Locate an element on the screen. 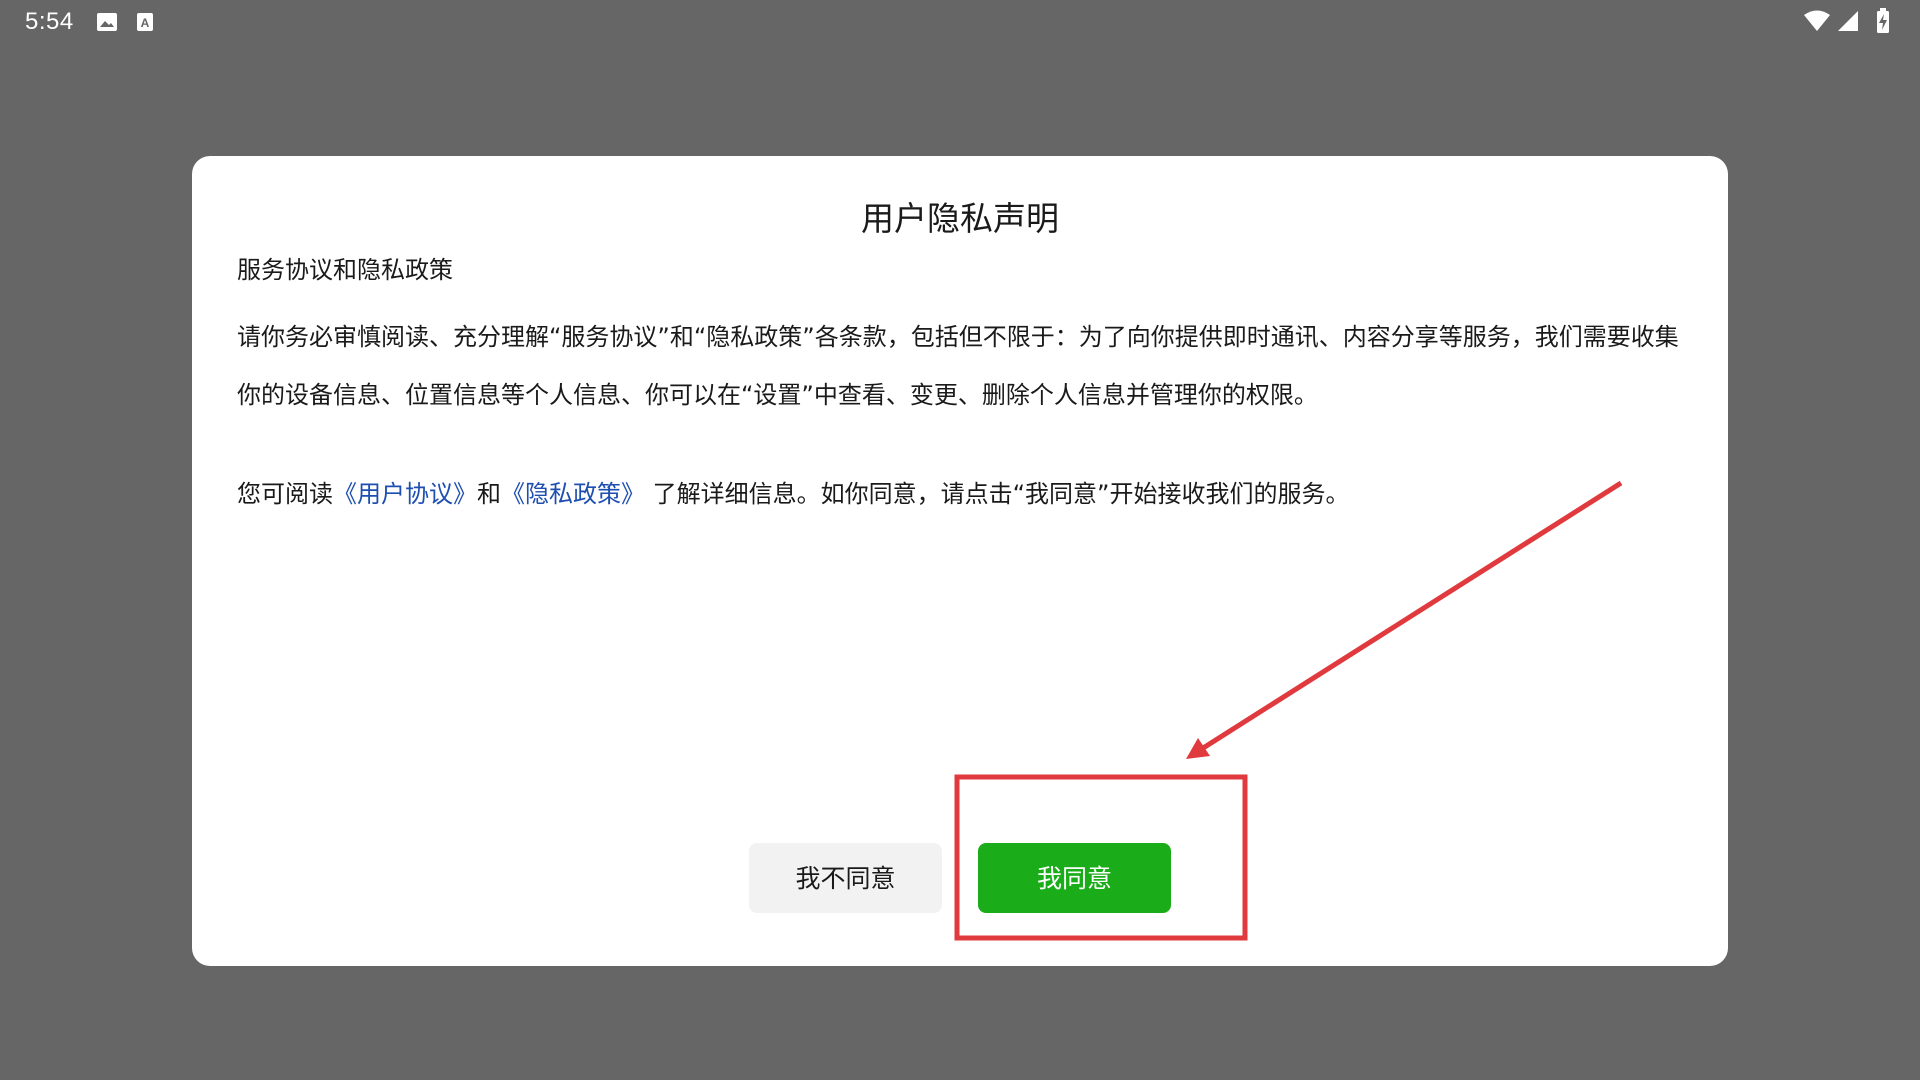  disagree-button: 我不同意 is located at coordinates (845, 878).